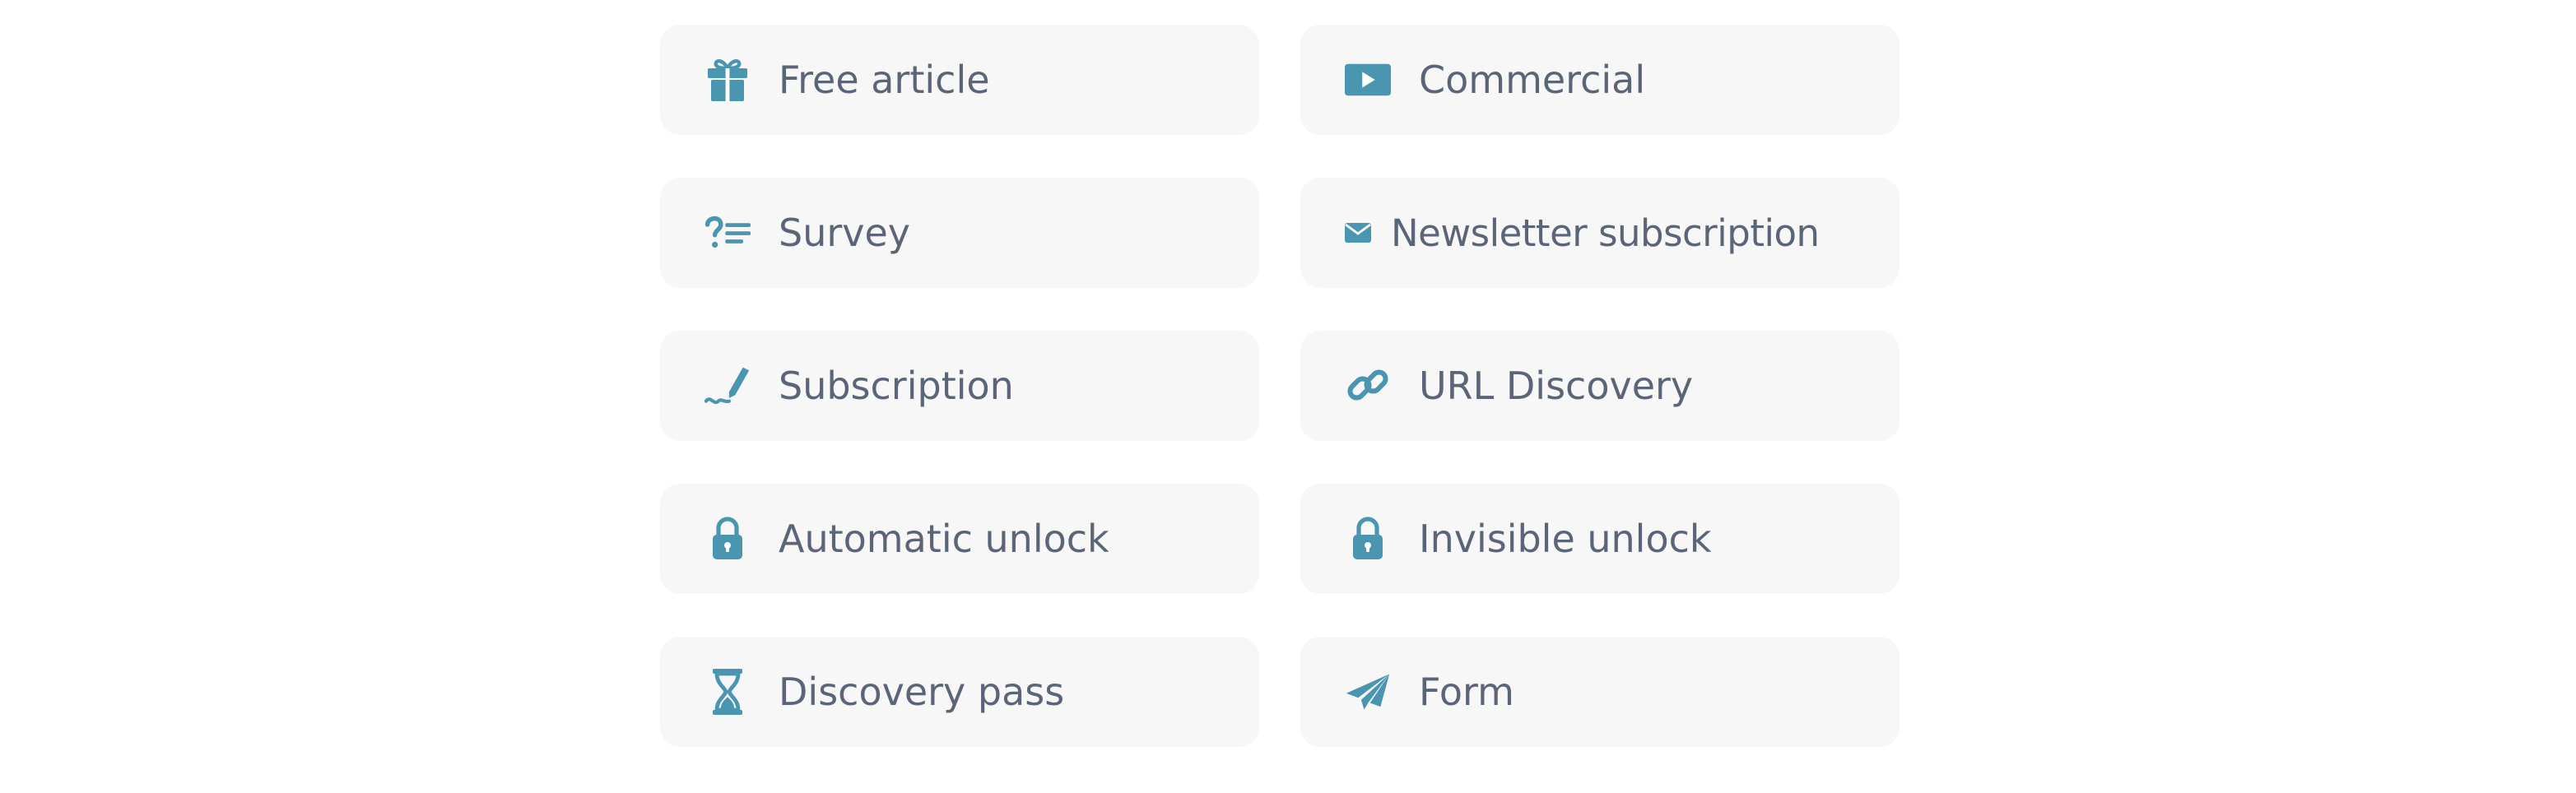  What do you see at coordinates (1565, 539) in the screenshot?
I see `option-label: Invisible unlock` at bounding box center [1565, 539].